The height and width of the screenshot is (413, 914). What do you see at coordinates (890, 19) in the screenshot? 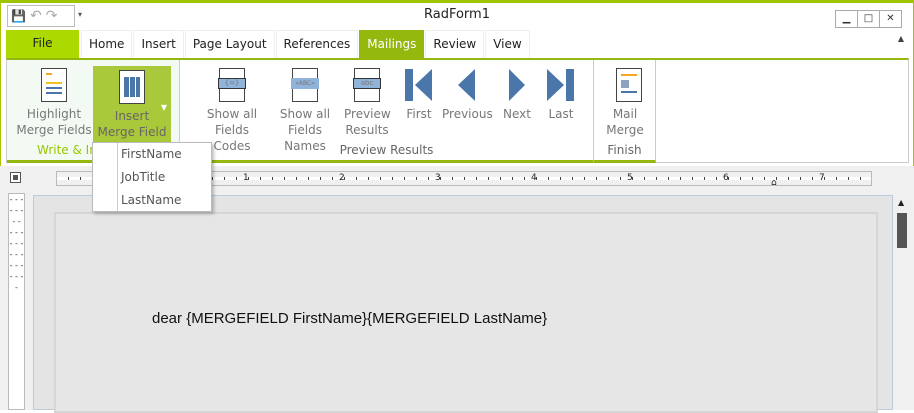
I see `close-button: ✕` at bounding box center [890, 19].